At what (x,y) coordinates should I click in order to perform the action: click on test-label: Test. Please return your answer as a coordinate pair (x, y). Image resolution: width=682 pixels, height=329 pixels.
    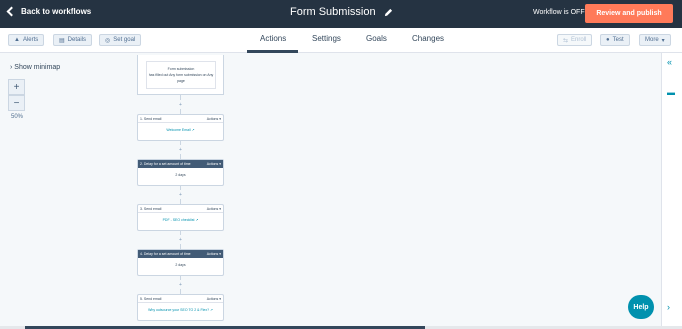
    Looking at the image, I should click on (618, 40).